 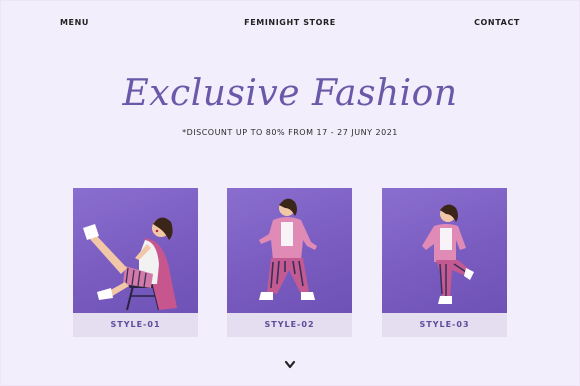 What do you see at coordinates (135, 325) in the screenshot?
I see `style-01-label: STYLE-01` at bounding box center [135, 325].